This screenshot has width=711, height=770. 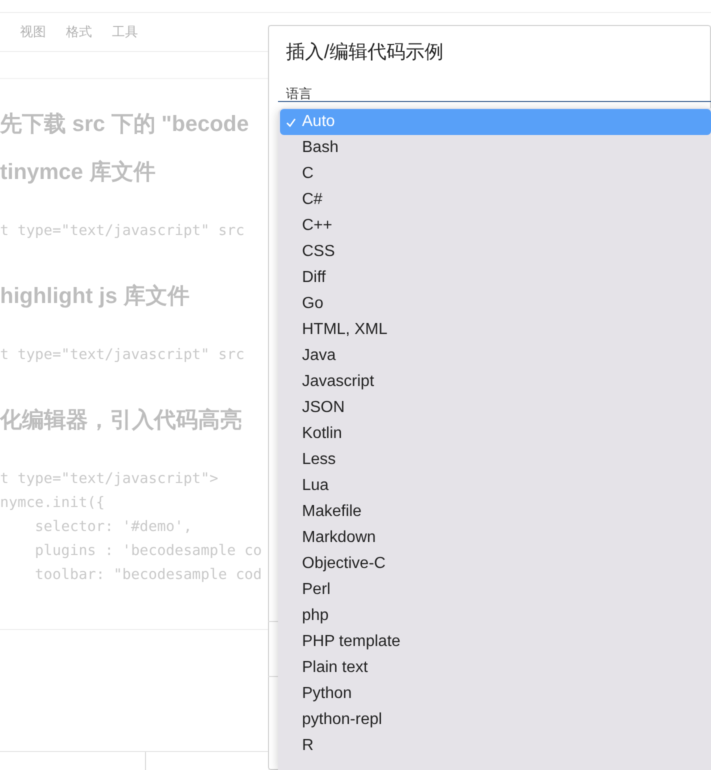 What do you see at coordinates (495, 304) in the screenshot?
I see `dropdown-option: Go` at bounding box center [495, 304].